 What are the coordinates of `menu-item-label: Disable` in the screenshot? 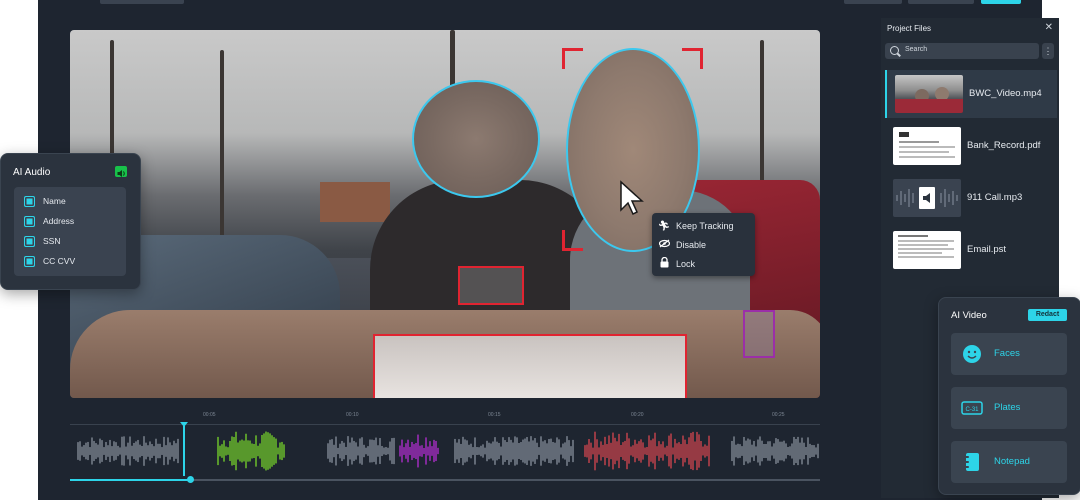 It's located at (691, 245).